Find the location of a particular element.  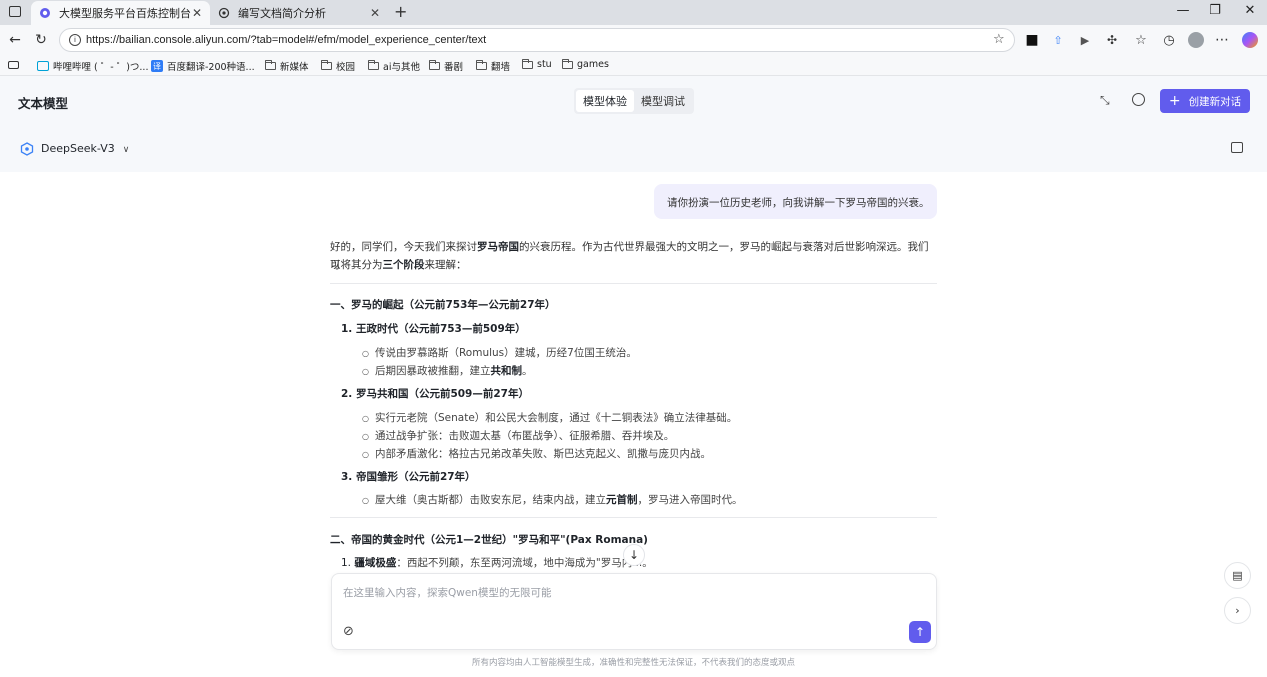

plus-icon: + is located at coordinates (1174, 101).